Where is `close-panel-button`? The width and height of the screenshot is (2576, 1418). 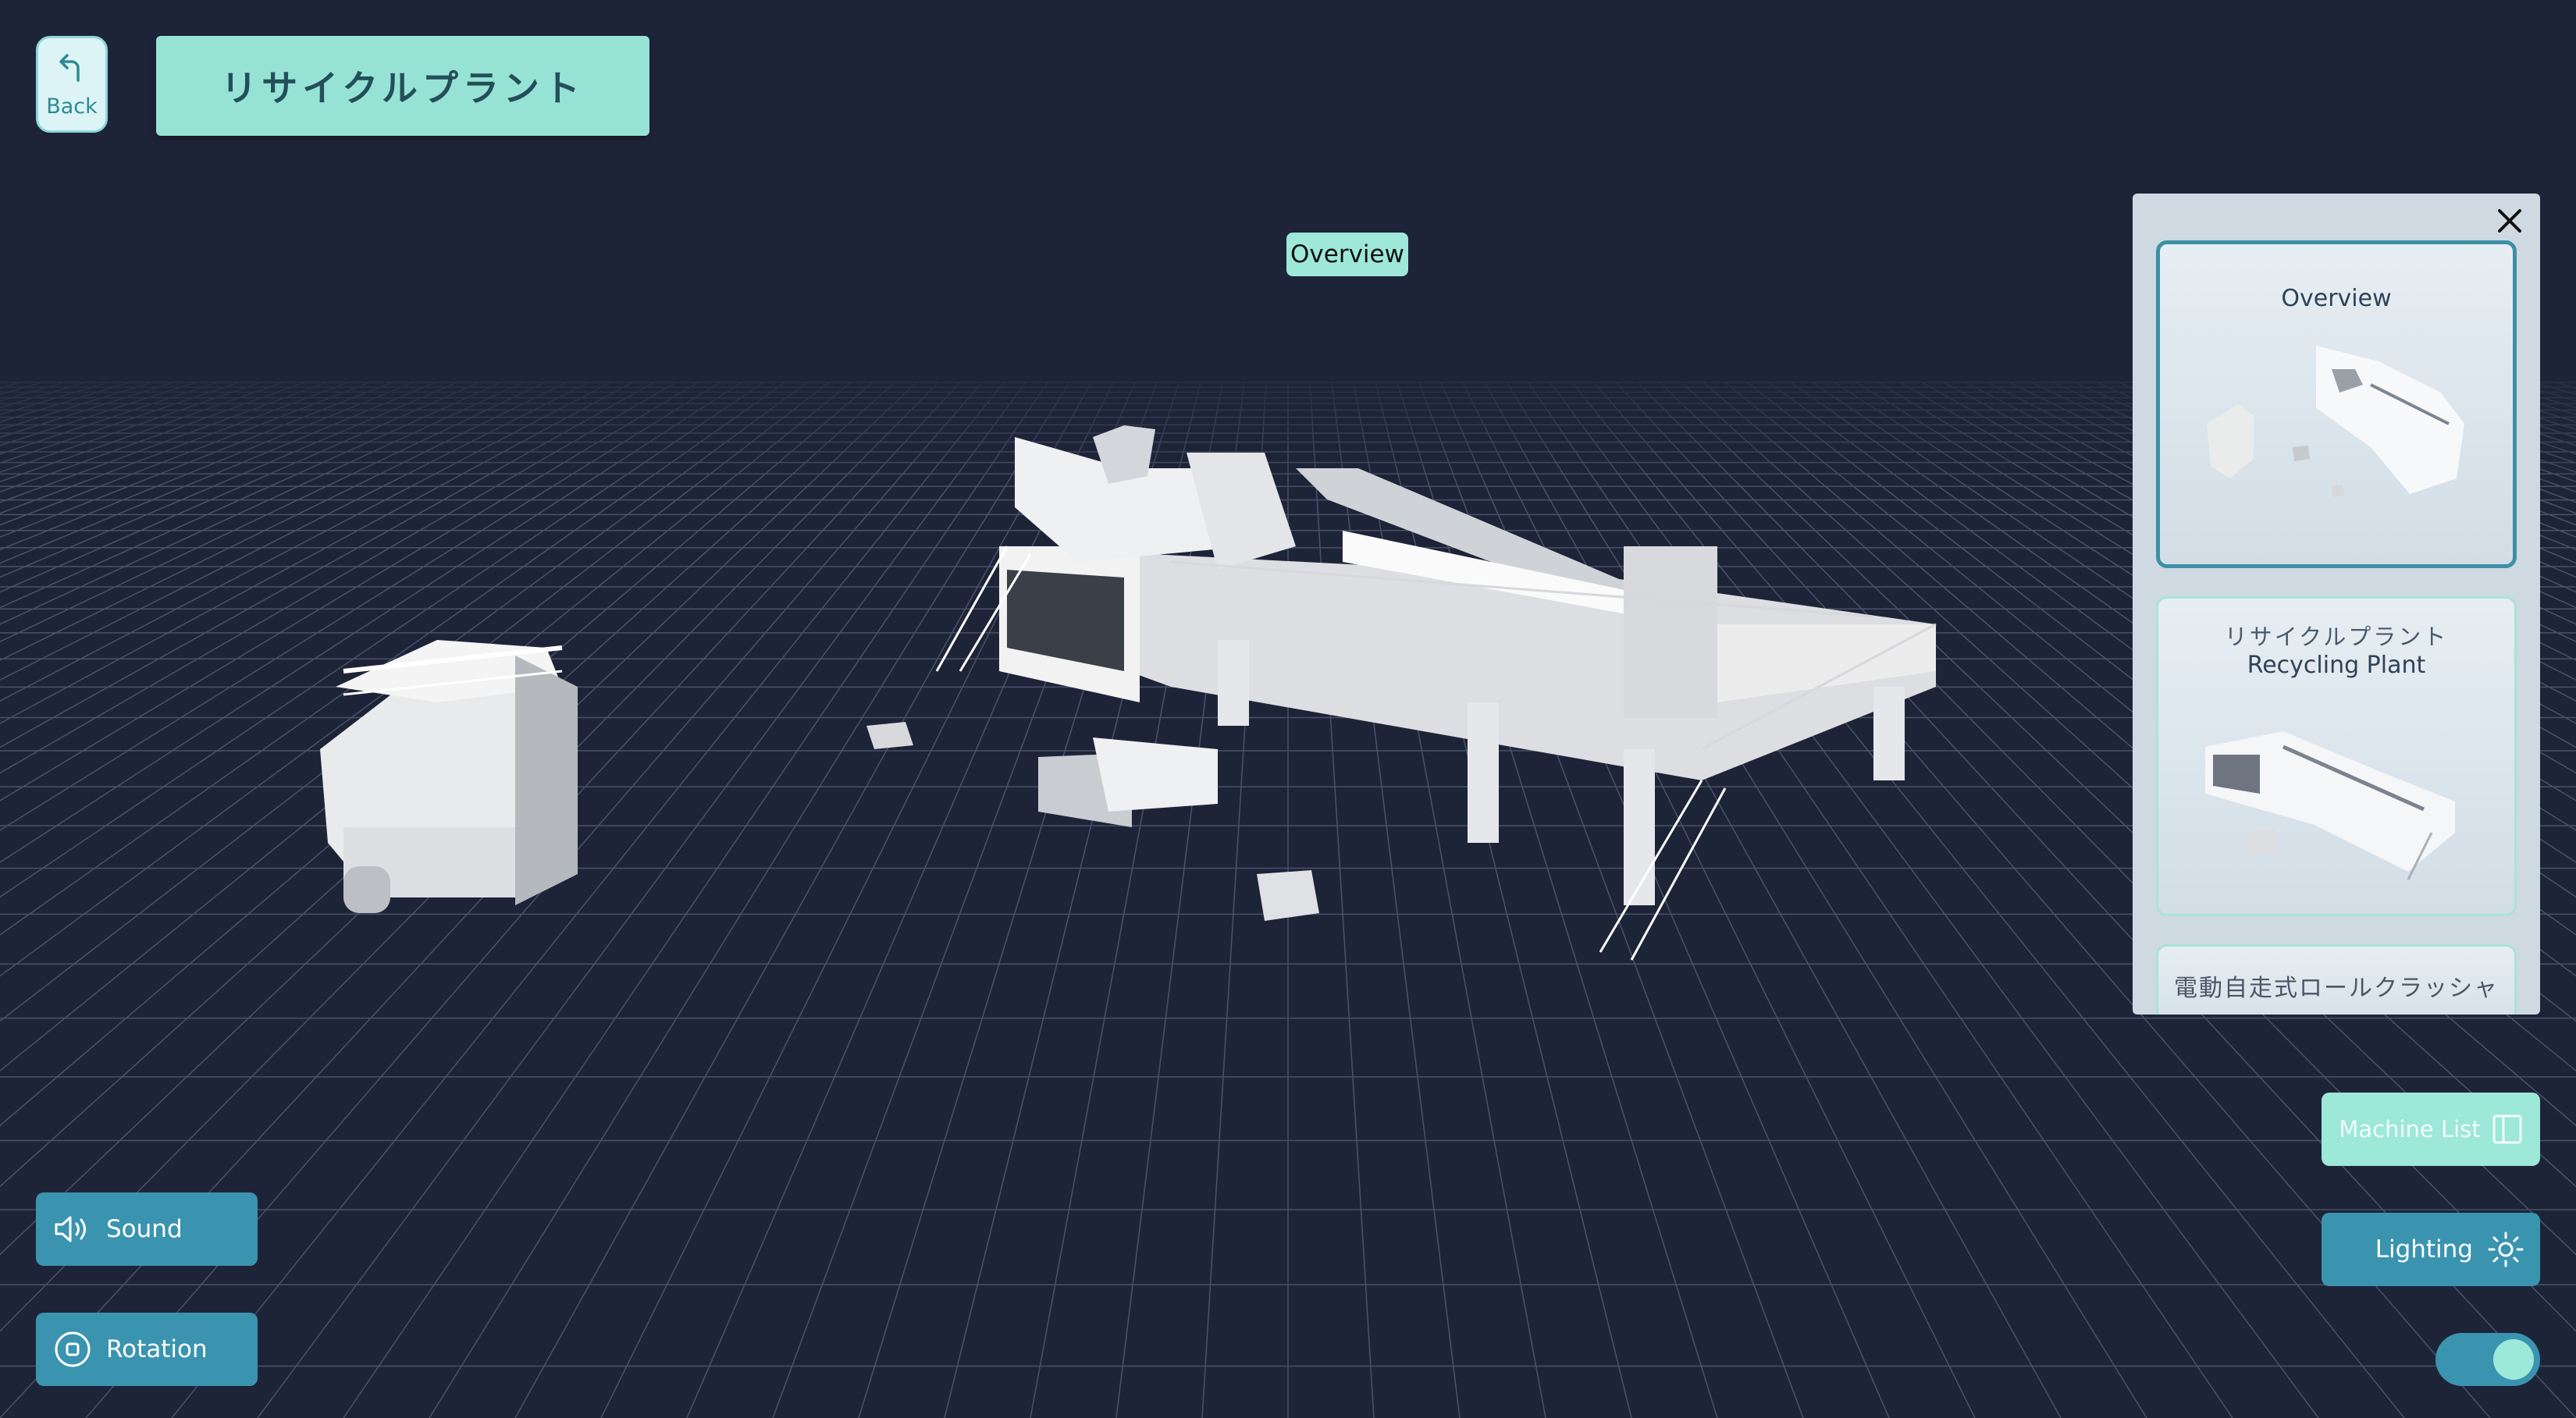 close-panel-button is located at coordinates (2510, 222).